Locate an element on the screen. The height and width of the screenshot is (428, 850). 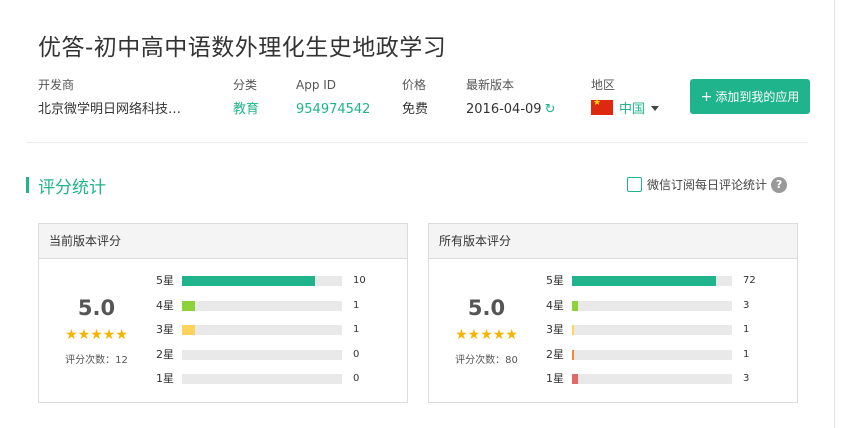
region-column: 地区 ★ 中国 is located at coordinates (625, 99).